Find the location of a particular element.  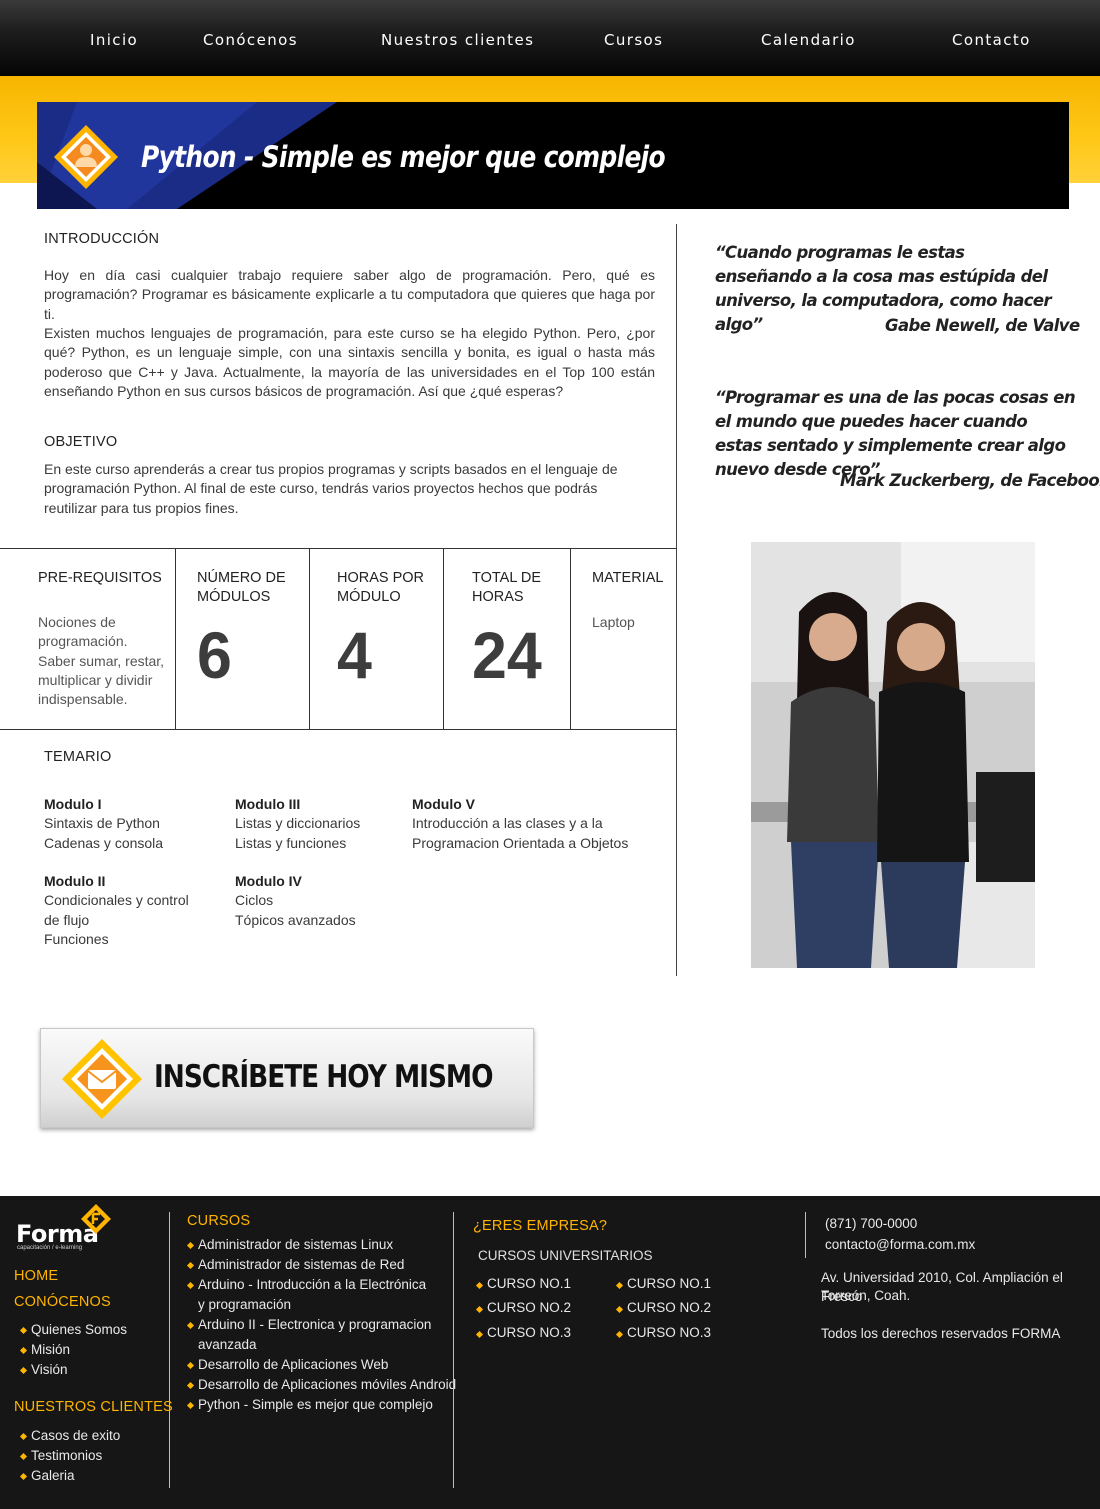

inscribete-label: INSCRÍBETE HOY MISMO is located at coordinates (324, 1077).